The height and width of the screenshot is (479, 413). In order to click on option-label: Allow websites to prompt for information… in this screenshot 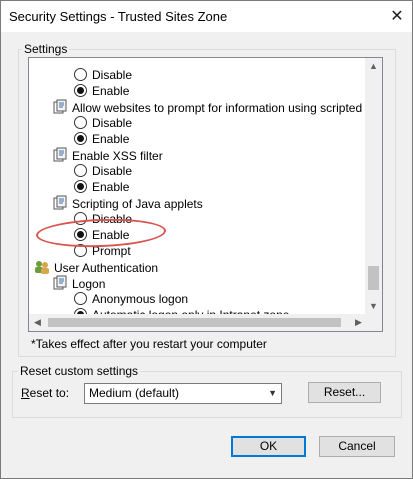, I will do `click(219, 108)`.